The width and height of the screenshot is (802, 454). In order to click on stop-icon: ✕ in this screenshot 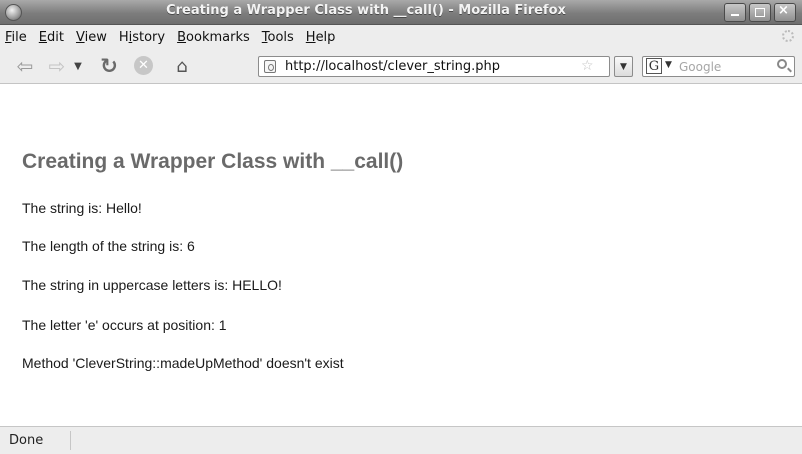, I will do `click(143, 65)`.